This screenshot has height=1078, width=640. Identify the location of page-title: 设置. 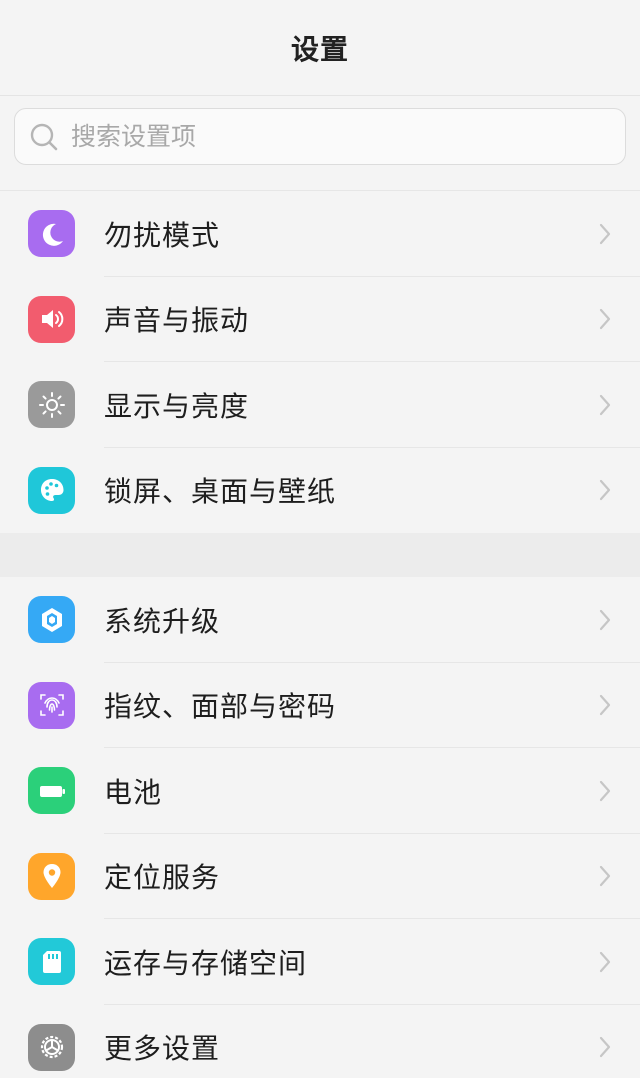
(319, 49).